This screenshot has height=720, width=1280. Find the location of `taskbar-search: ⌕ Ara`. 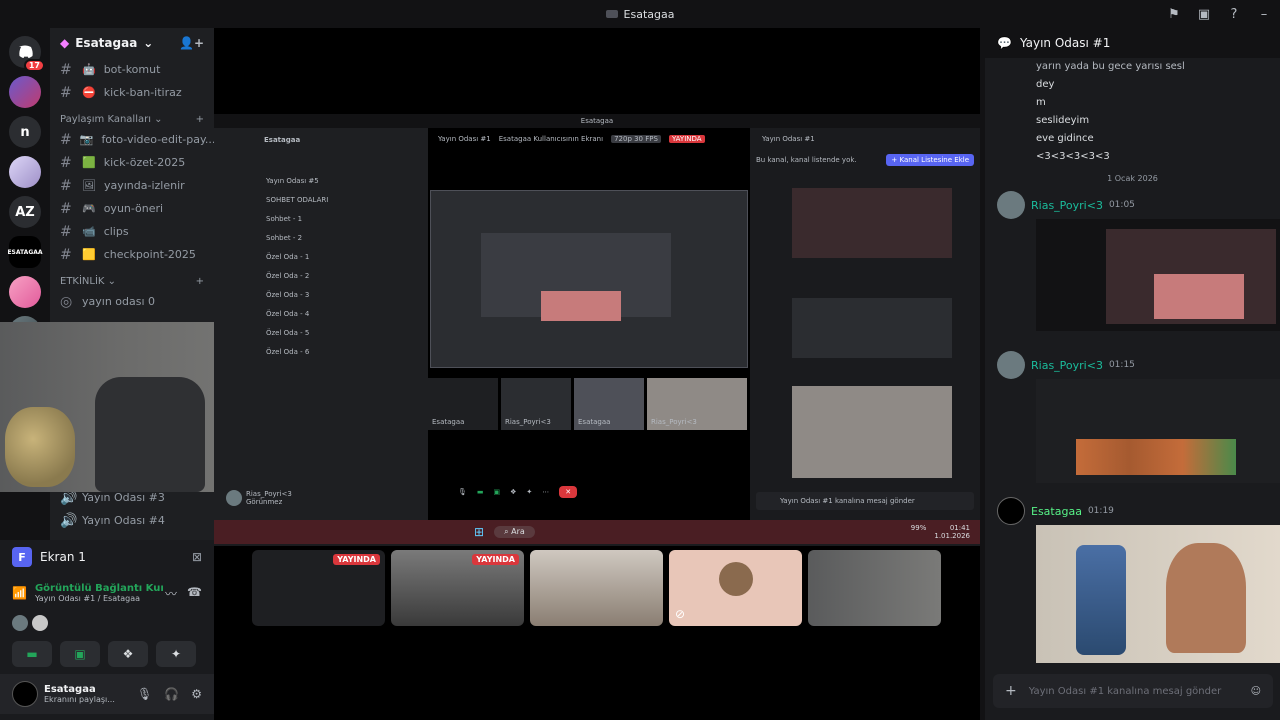

taskbar-search: ⌕ Ara is located at coordinates (514, 532).